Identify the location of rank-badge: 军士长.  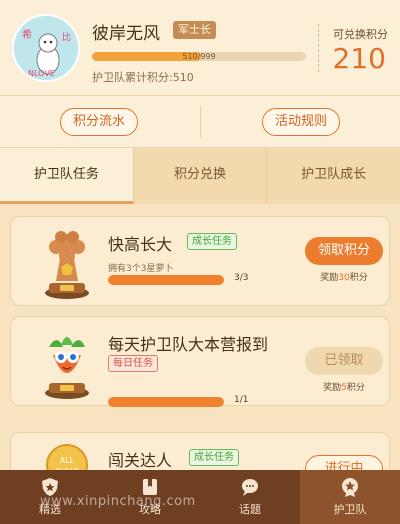
(194, 30).